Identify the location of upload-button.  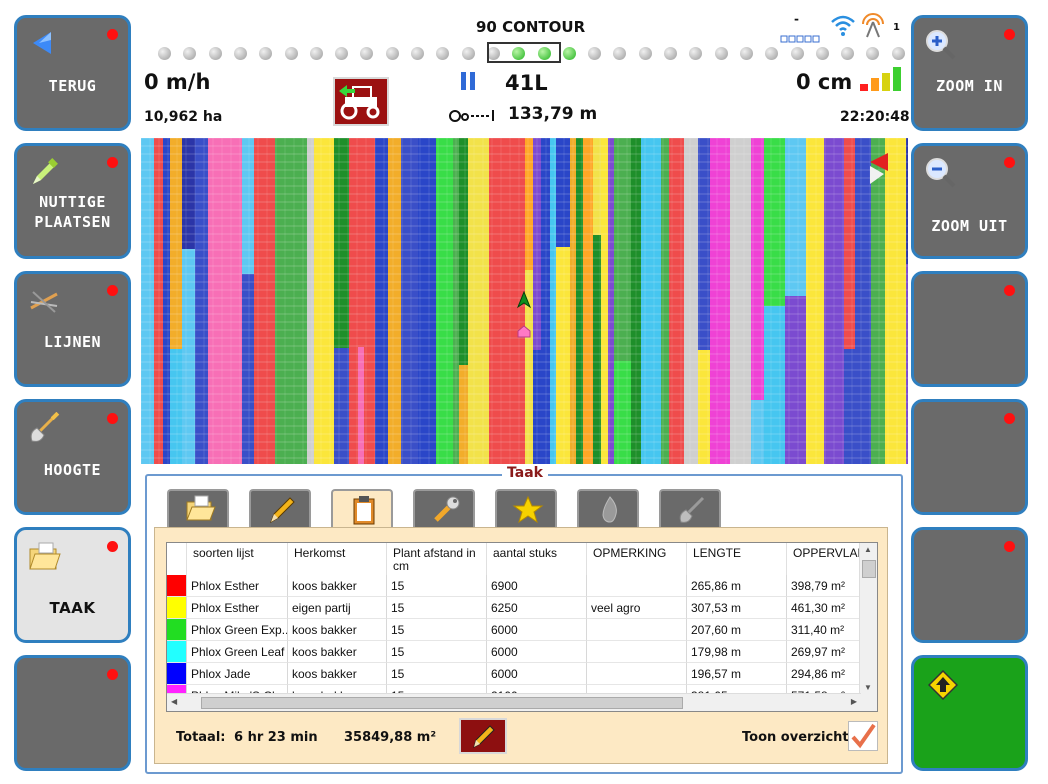
(969, 713).